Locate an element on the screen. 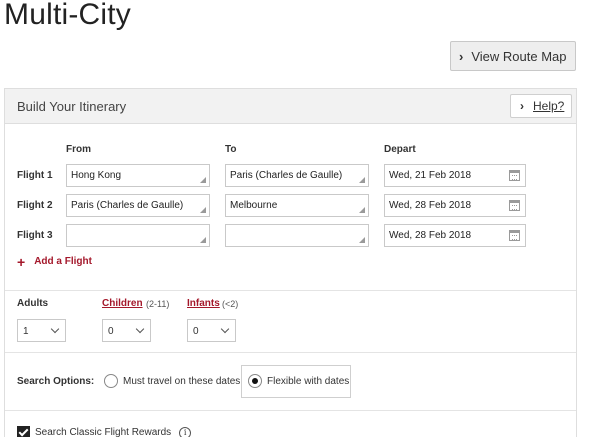 The image size is (600, 437). plus-icon: + is located at coordinates (21, 261).